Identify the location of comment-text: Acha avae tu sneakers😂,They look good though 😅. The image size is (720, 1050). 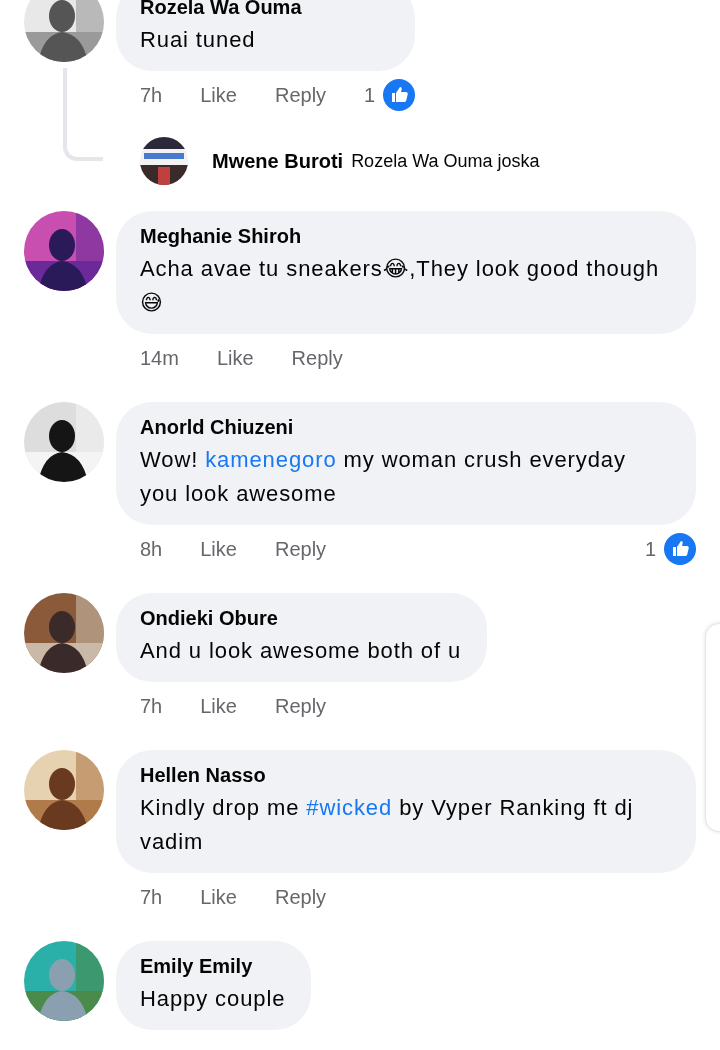
(400, 286).